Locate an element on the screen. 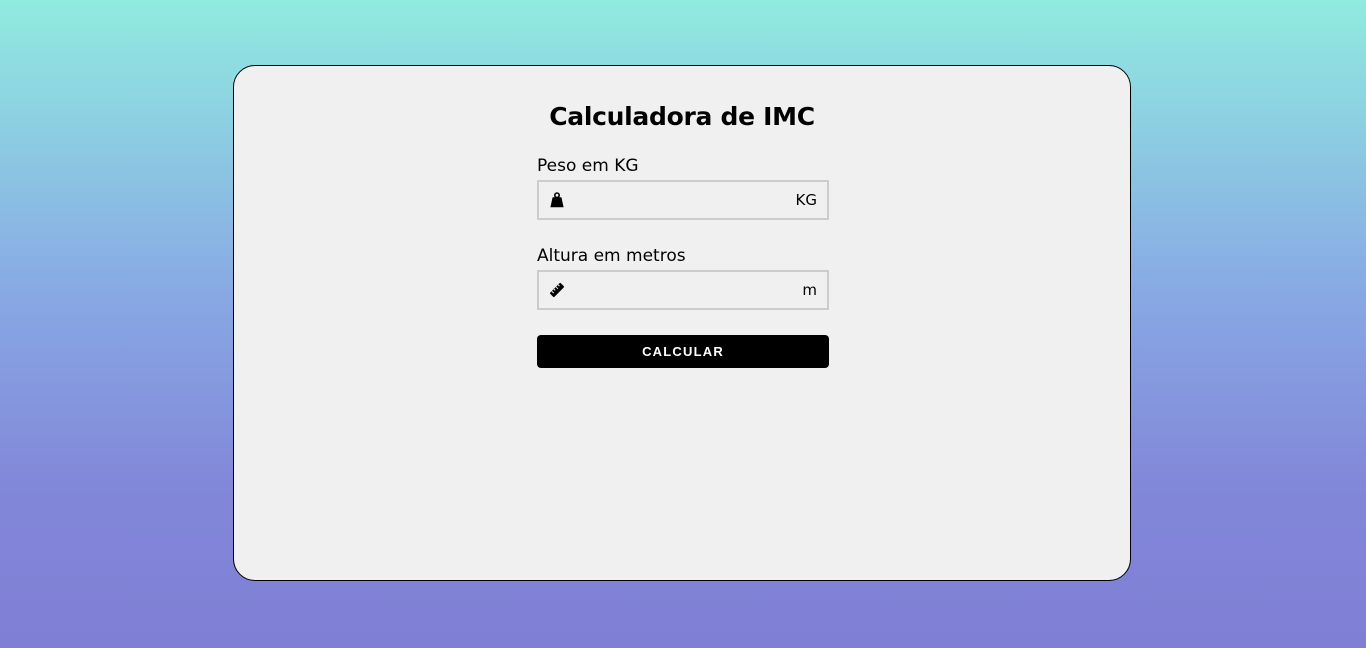 This screenshot has height=648, width=1366. weight-input is located at coordinates (675, 200).